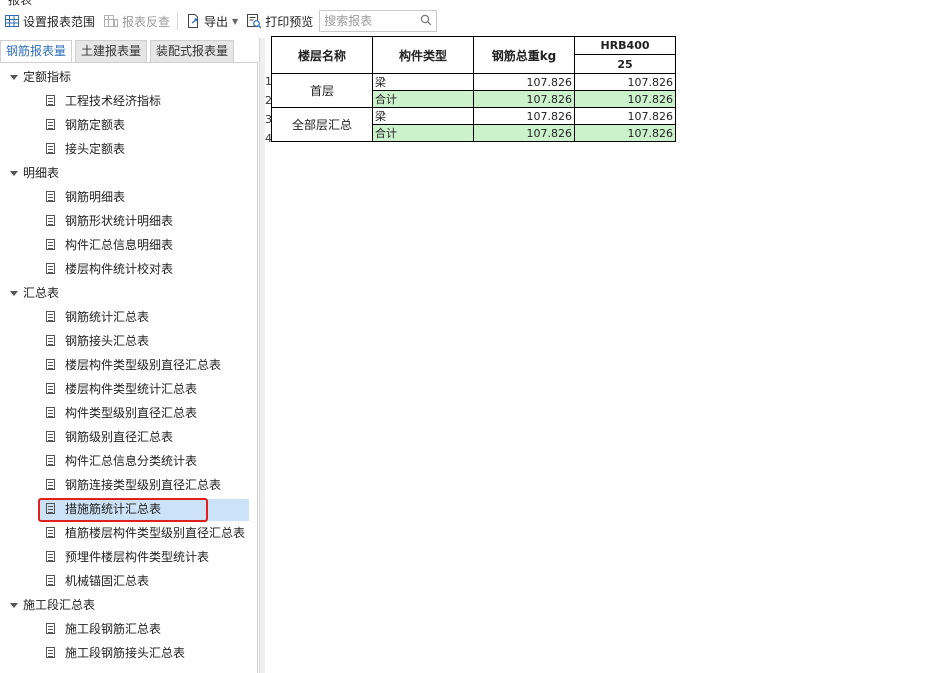 This screenshot has width=944, height=673. What do you see at coordinates (41, 293) in the screenshot?
I see `tree-group-label: 汇总表` at bounding box center [41, 293].